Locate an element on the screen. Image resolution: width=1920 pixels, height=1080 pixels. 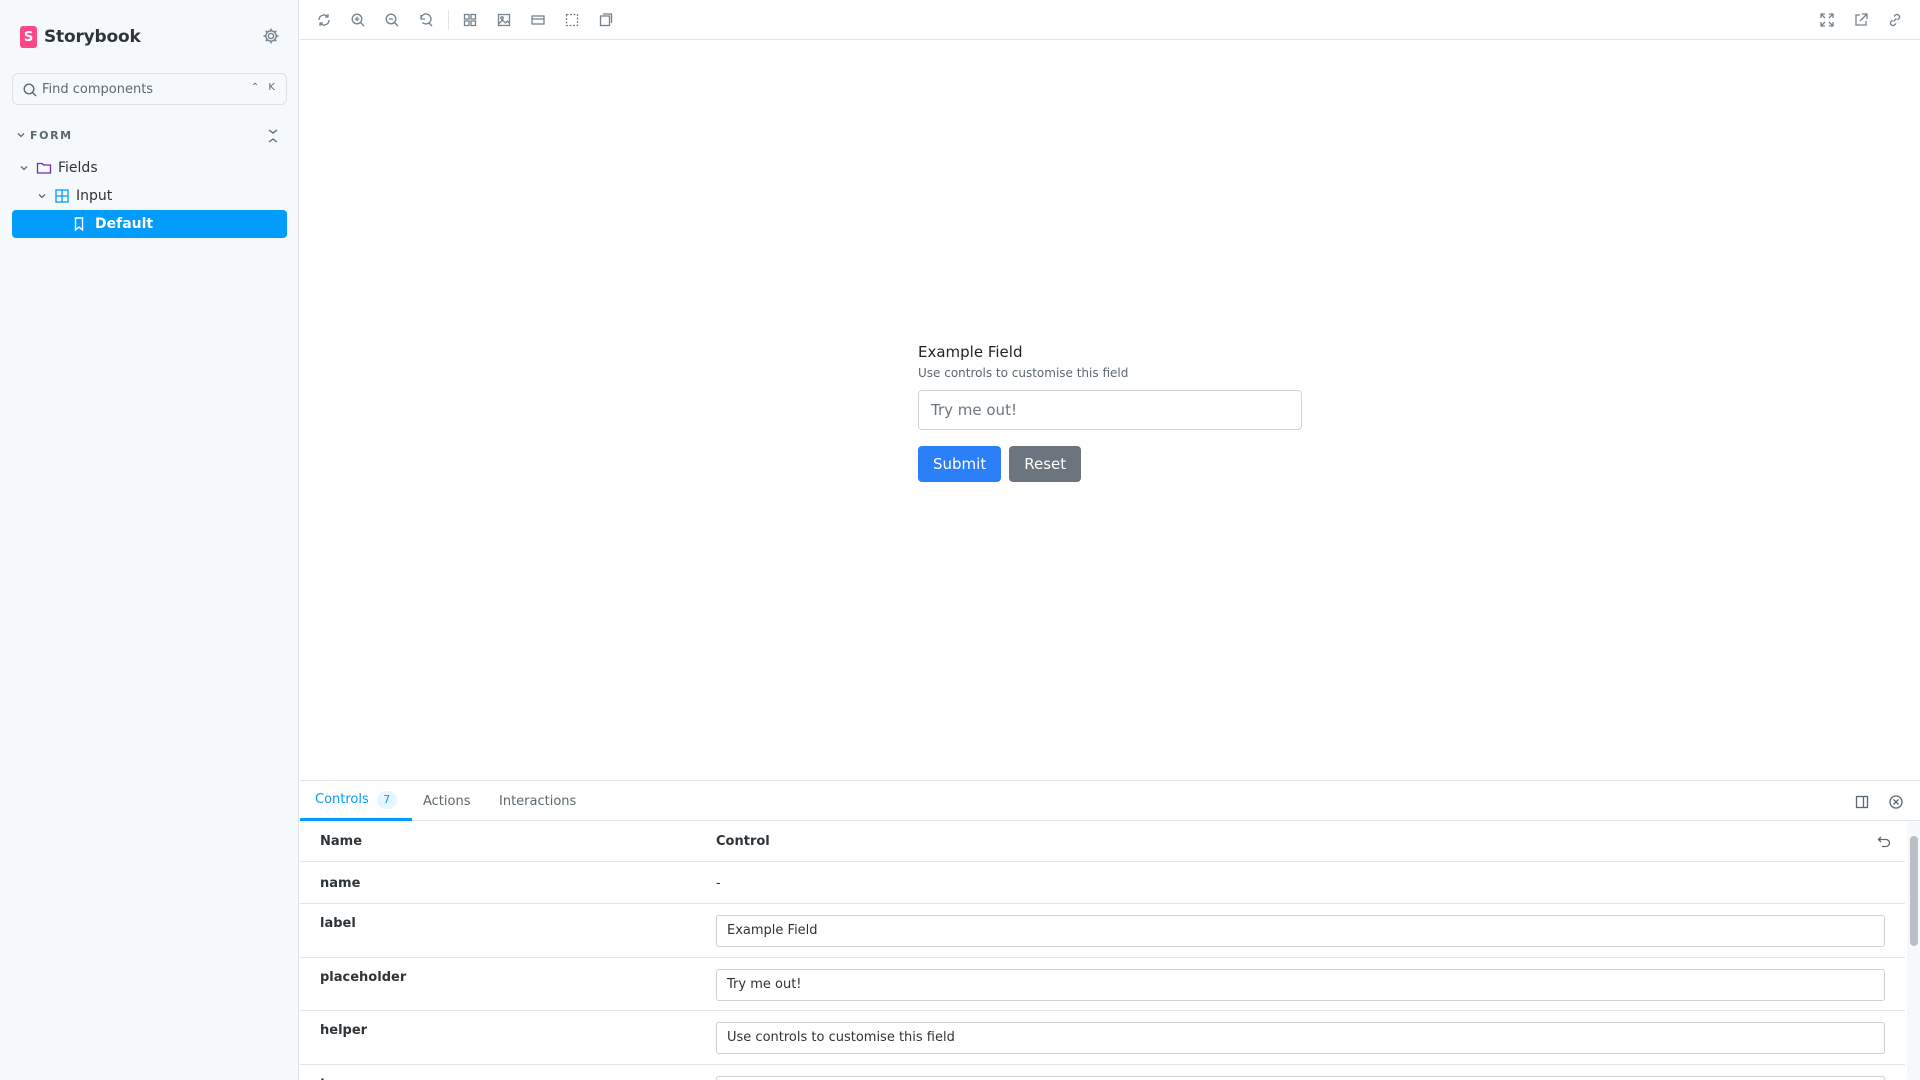
arg-name: name is located at coordinates (340, 883).